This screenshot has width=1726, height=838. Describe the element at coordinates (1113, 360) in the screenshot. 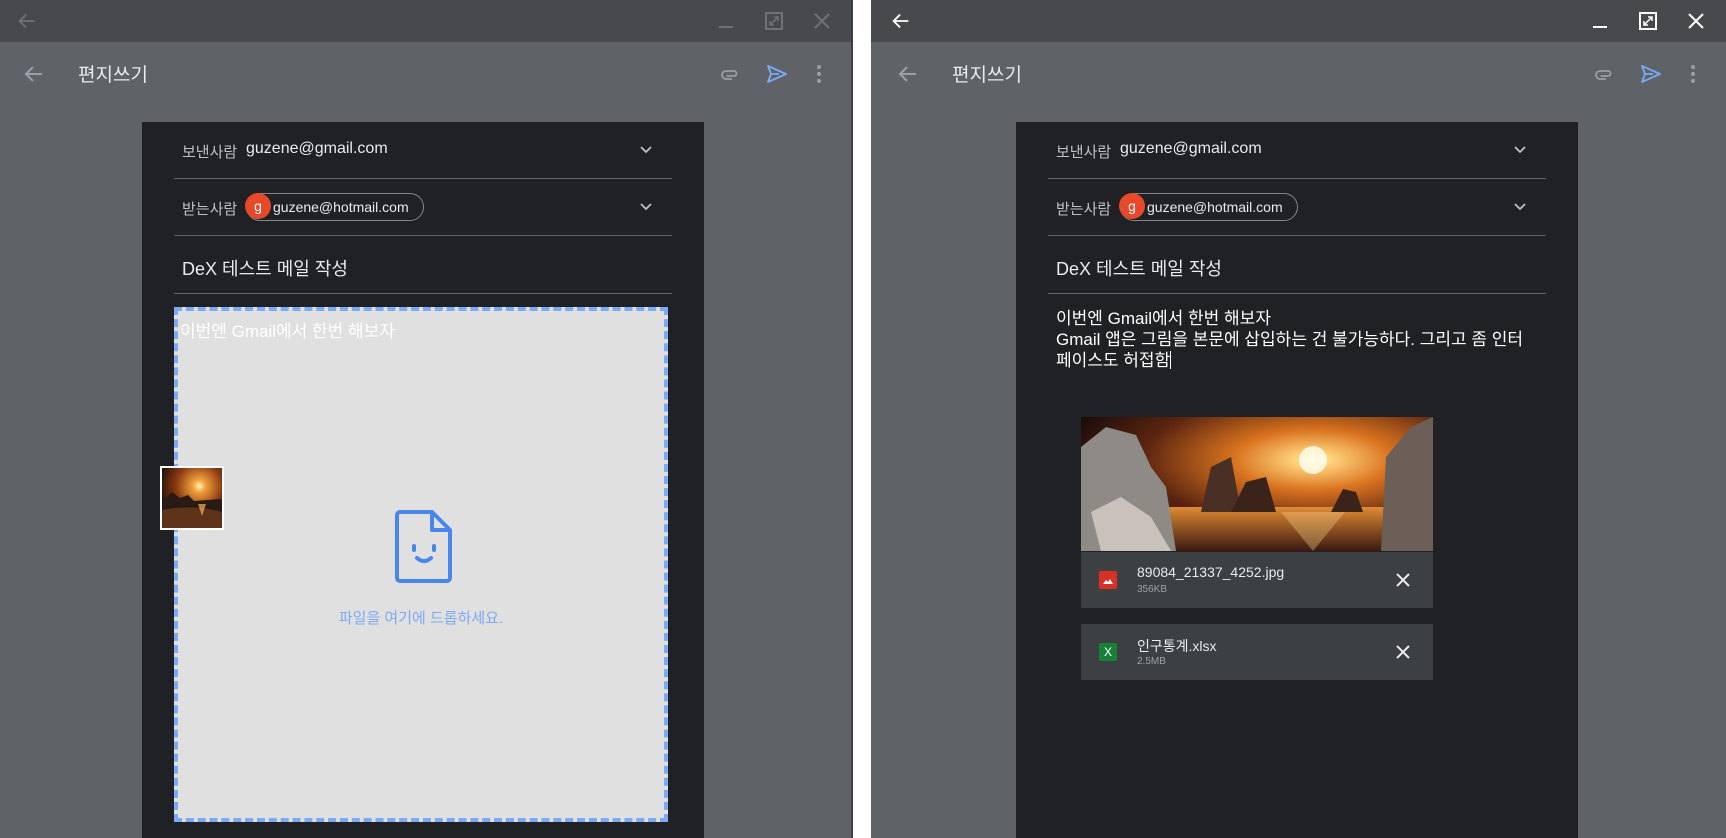

I see `body-line: 페이스도 허접함` at that location.